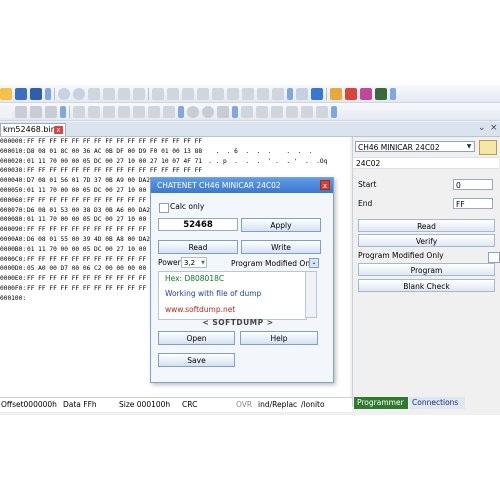 The height and width of the screenshot is (500, 500). What do you see at coordinates (203, 93) in the screenshot?
I see `bookmark-icon` at bounding box center [203, 93].